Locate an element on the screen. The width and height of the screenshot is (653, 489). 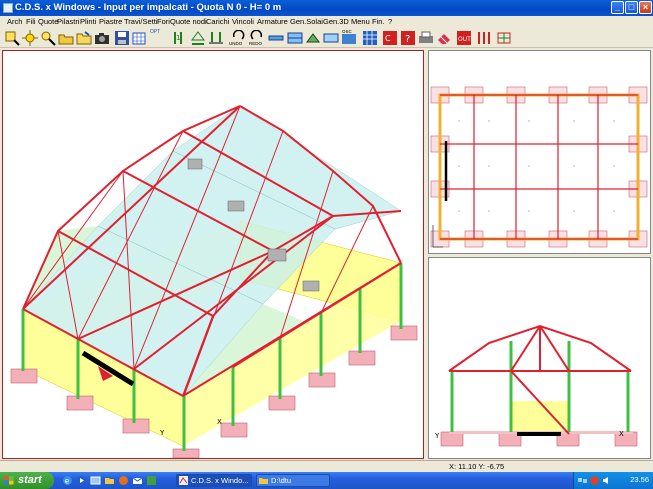
svg-text: e is located at coordinates (67, 481).